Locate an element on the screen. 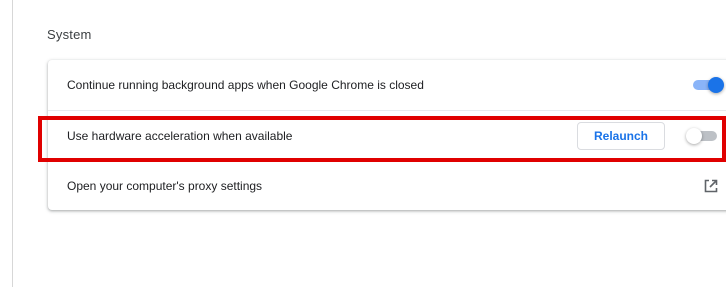 The image size is (726, 287). hardware-acceleration-toggle is located at coordinates (703, 136).